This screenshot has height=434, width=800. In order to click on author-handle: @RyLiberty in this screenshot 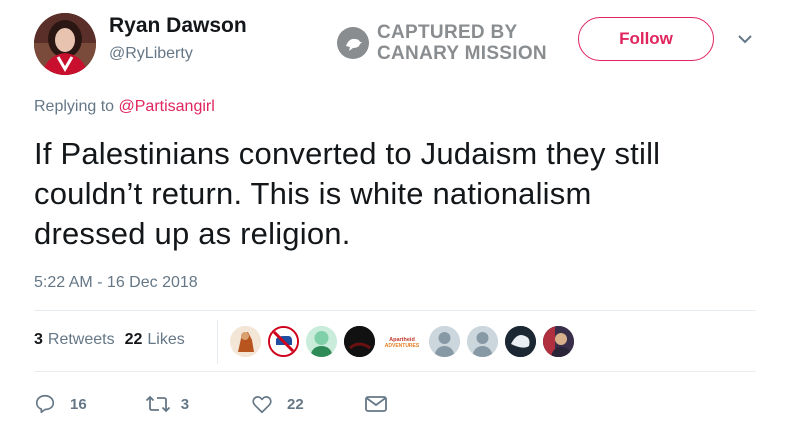, I will do `click(151, 54)`.